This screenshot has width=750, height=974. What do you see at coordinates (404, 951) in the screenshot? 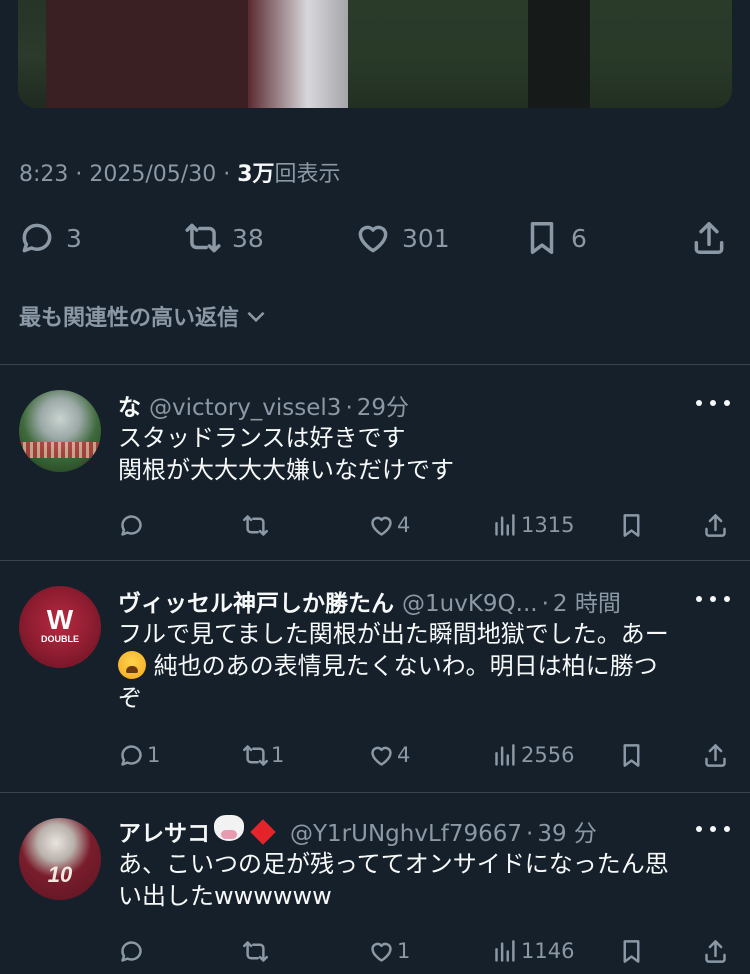
I see `like-count: 1` at bounding box center [404, 951].